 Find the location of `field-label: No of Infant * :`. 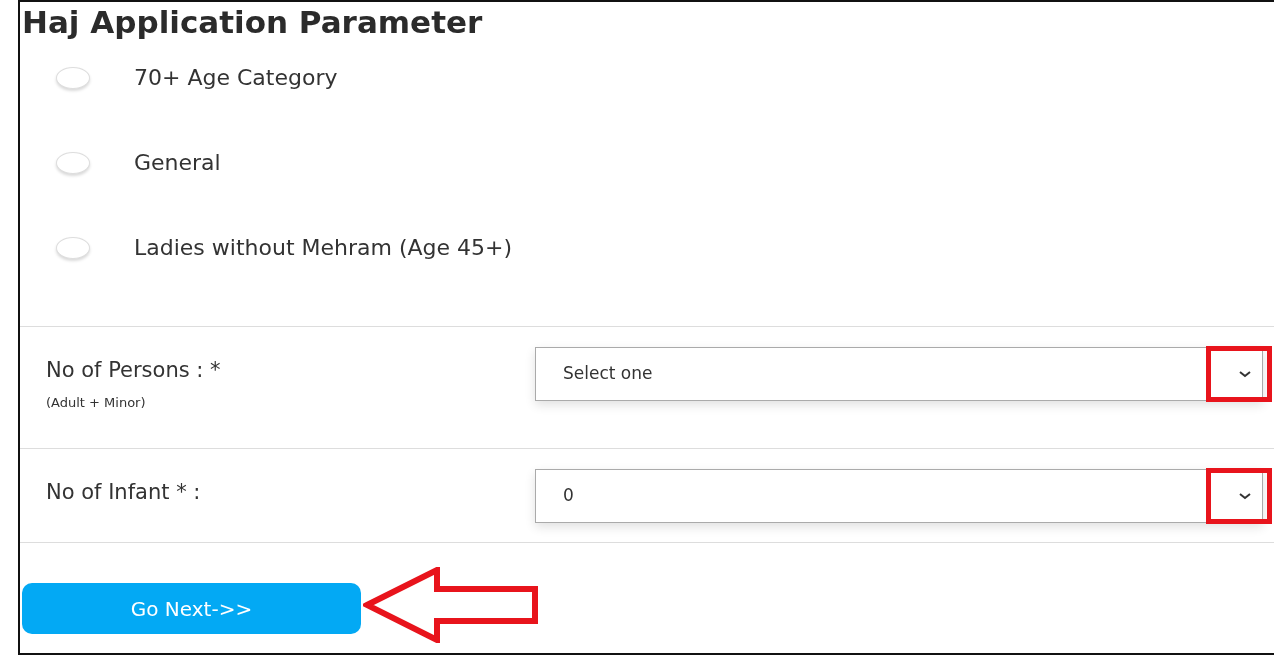

field-label: No of Infant * : is located at coordinates (124, 493).